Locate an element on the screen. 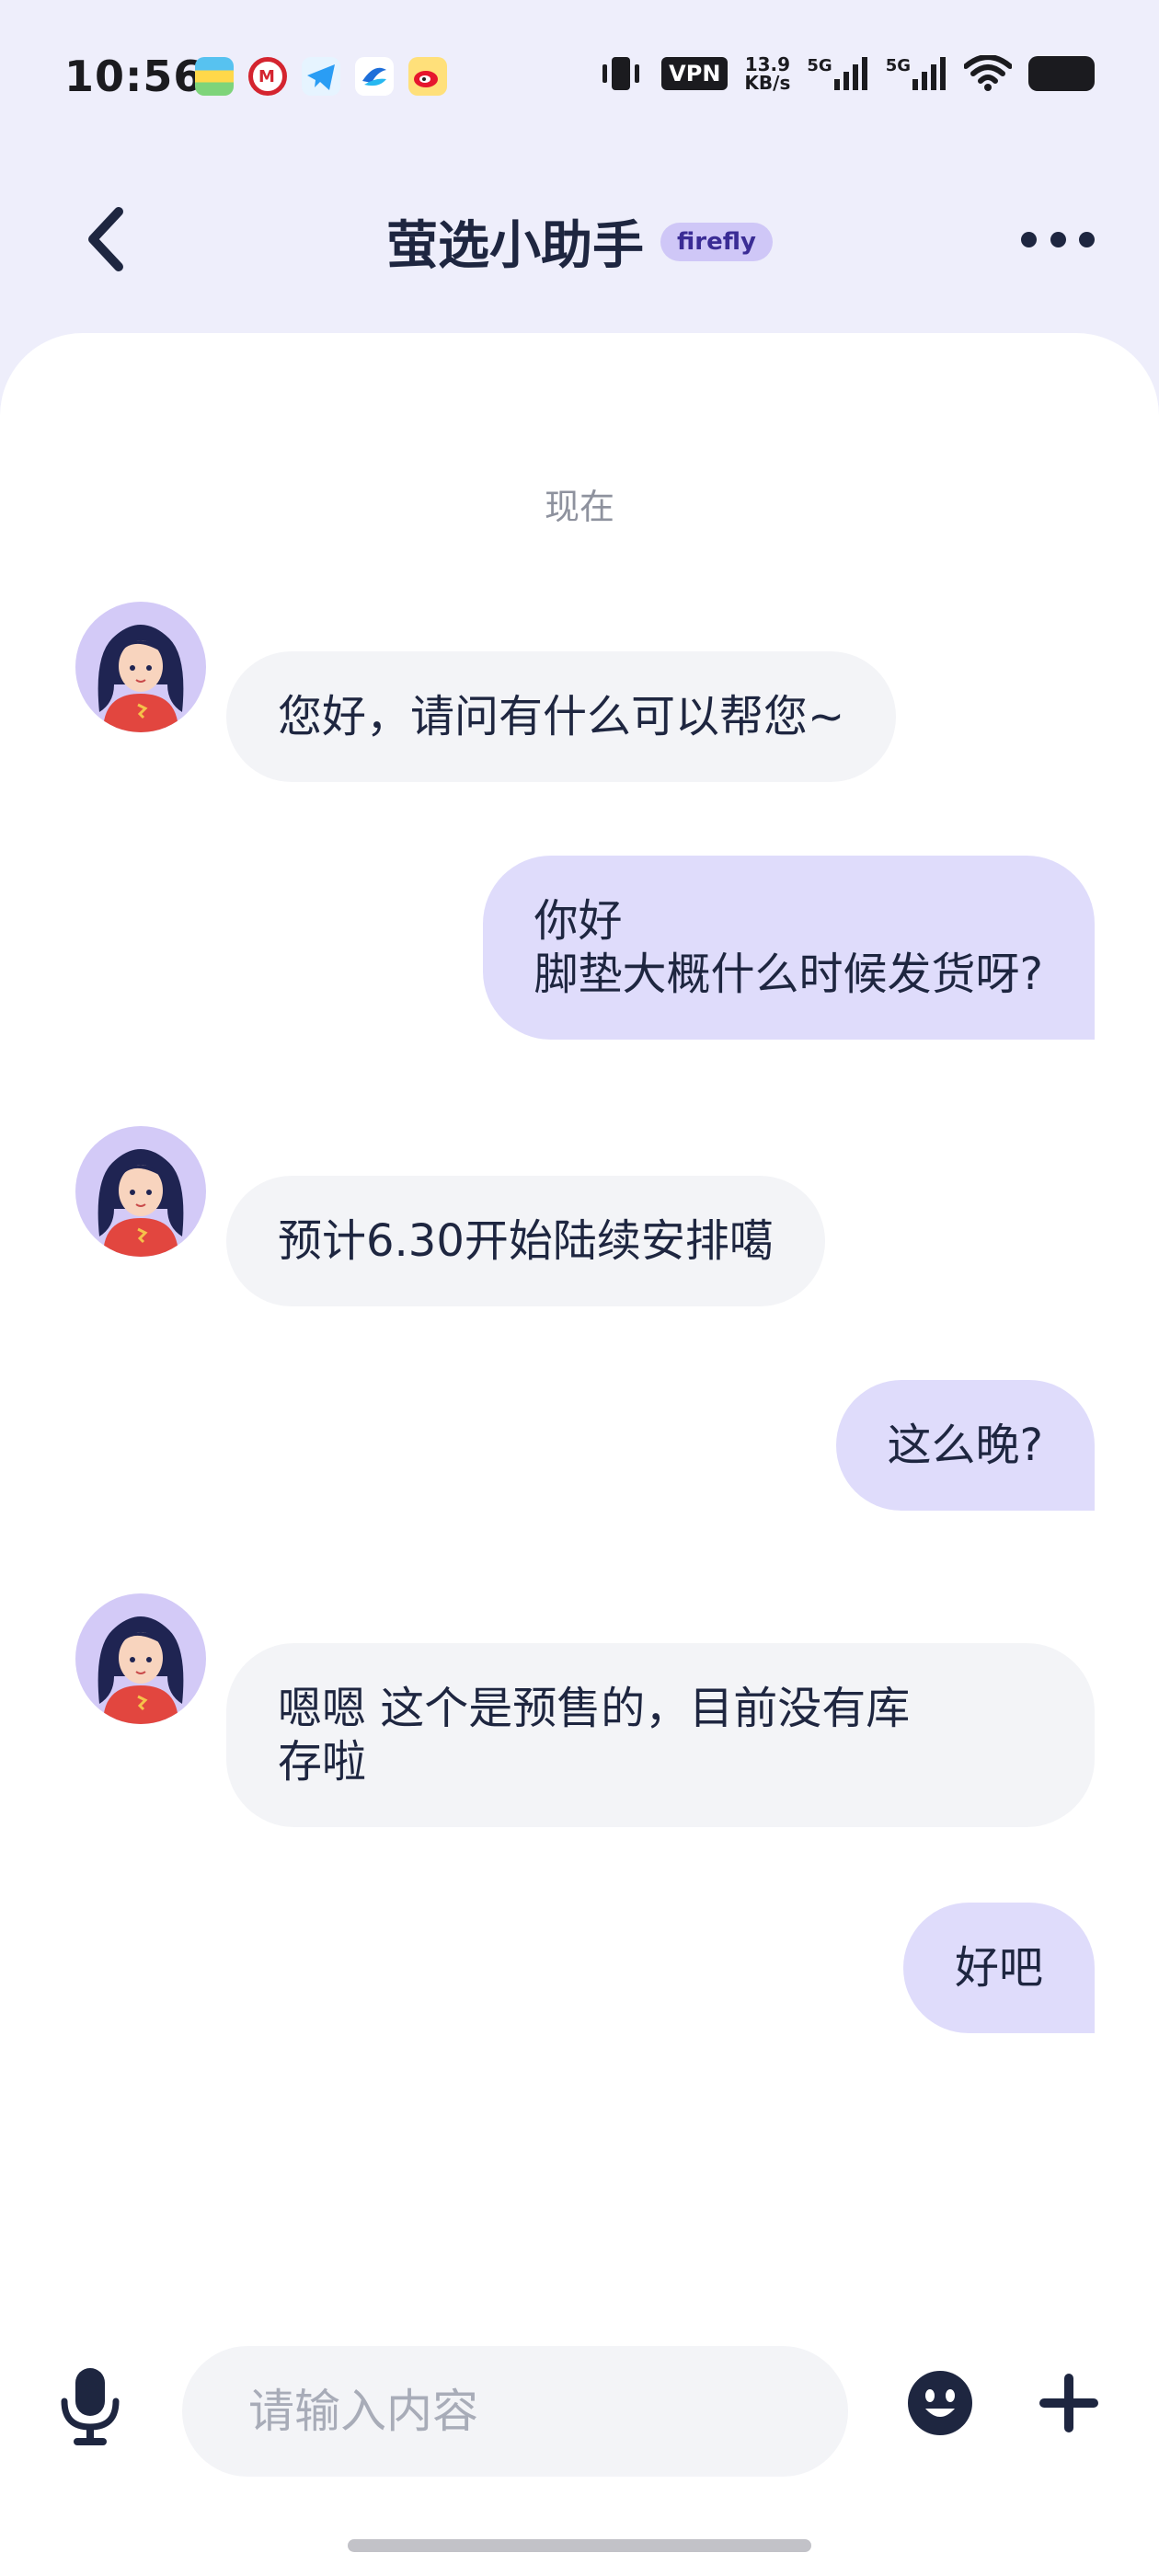 The width and height of the screenshot is (1159, 2576). message-incoming: 您好，请问有什么可以帮您~ is located at coordinates (561, 716).